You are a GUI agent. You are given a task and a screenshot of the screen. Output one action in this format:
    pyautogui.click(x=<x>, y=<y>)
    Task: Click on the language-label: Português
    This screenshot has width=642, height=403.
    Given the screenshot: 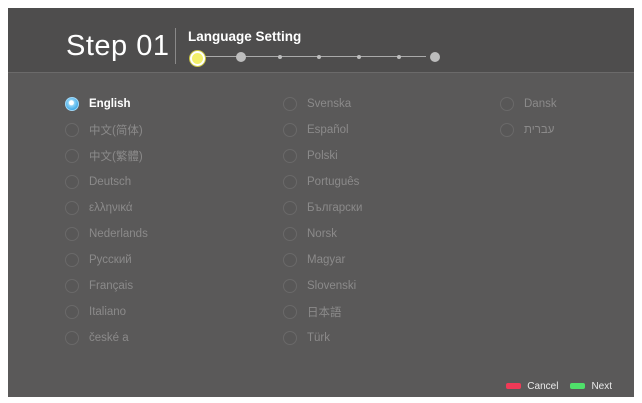 What is the action you would take?
    pyautogui.click(x=333, y=182)
    